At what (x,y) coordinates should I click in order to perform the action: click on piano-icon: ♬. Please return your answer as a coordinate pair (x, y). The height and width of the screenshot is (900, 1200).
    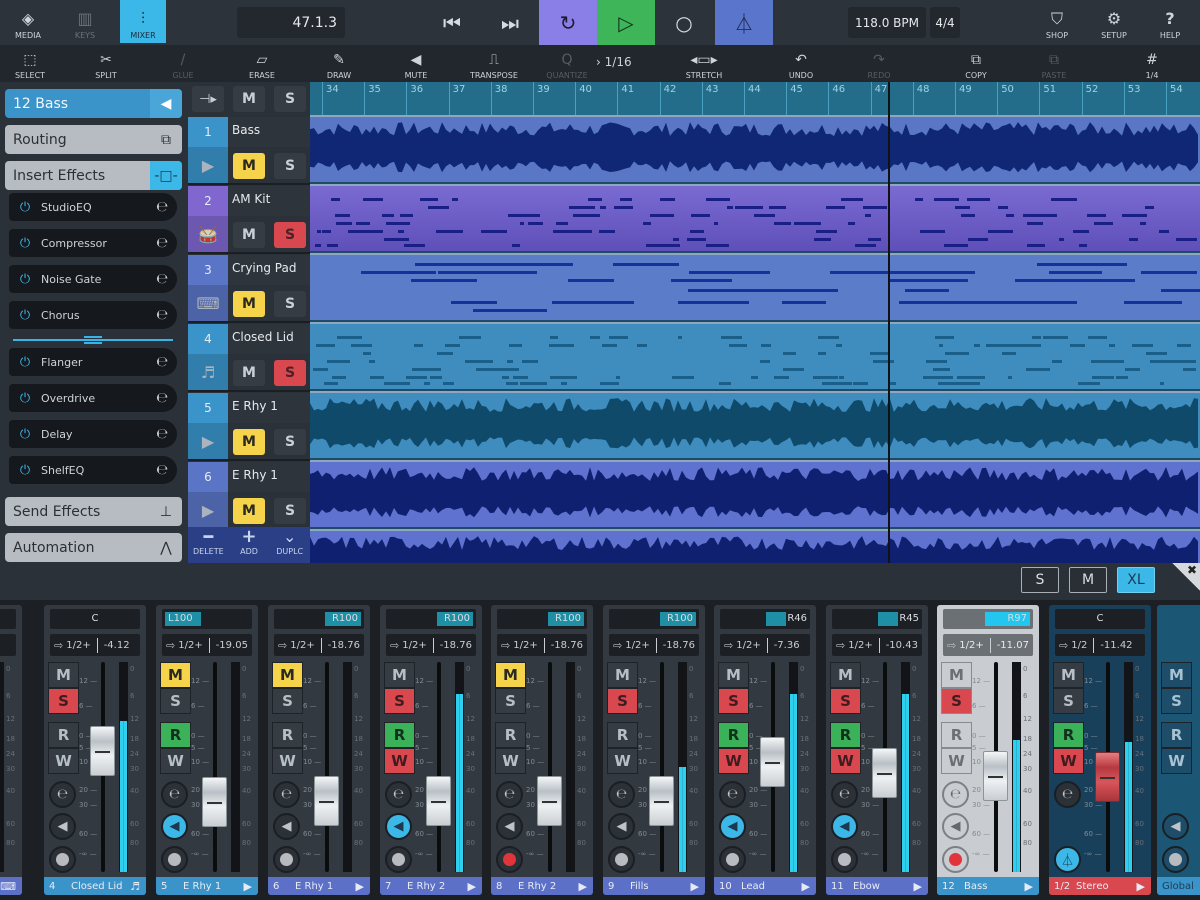
    Looking at the image, I should click on (208, 372).